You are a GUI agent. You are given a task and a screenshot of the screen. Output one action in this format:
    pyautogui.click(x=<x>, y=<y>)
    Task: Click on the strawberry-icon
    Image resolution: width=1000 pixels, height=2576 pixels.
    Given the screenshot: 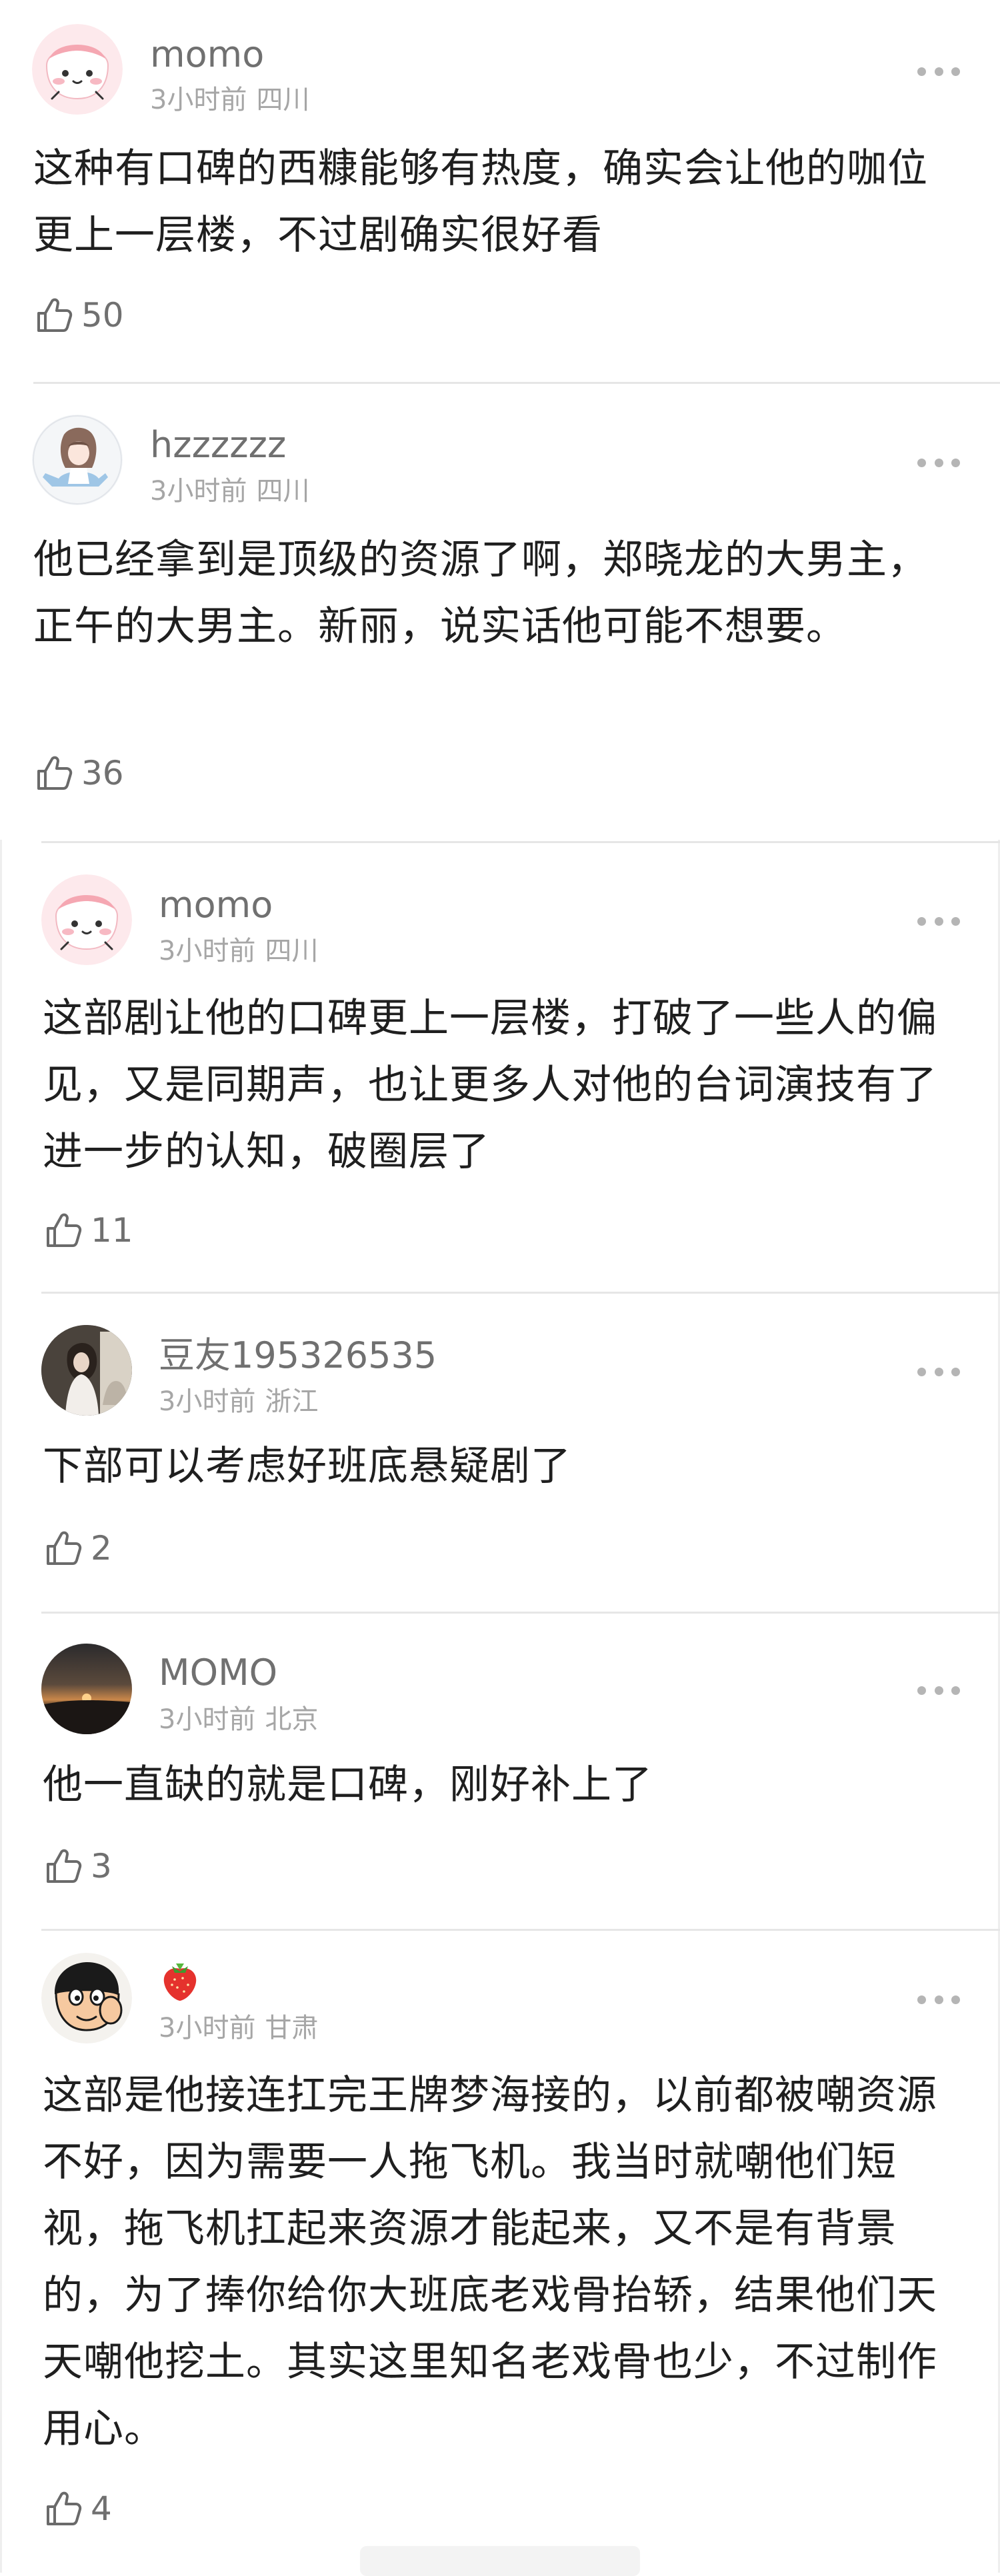 What is the action you would take?
    pyautogui.click(x=180, y=1981)
    